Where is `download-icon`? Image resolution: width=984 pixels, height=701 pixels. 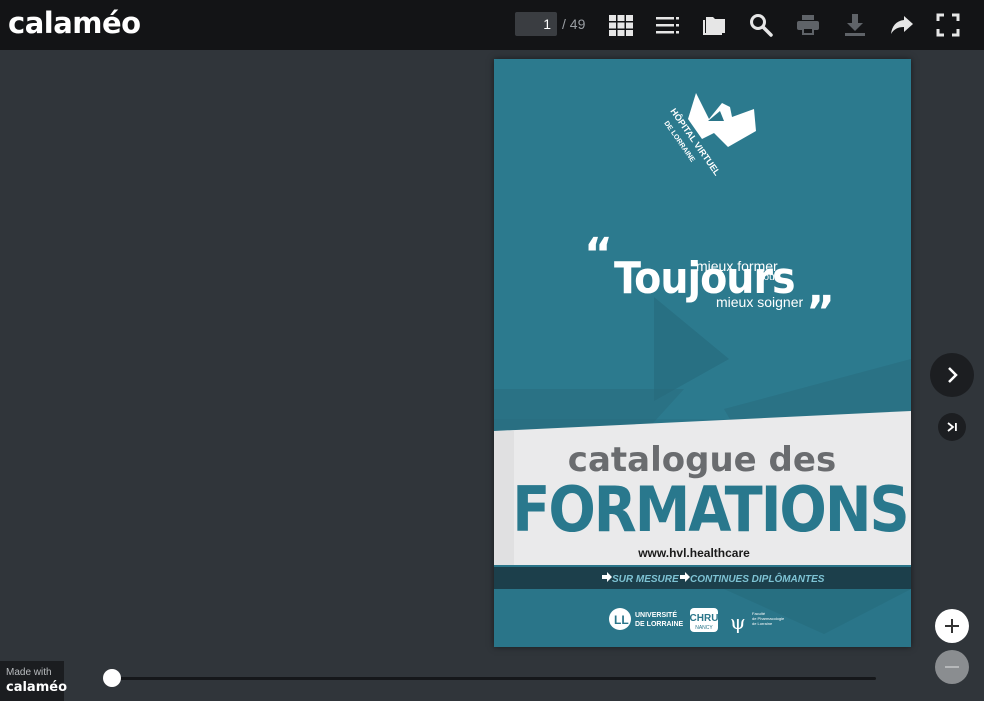 download-icon is located at coordinates (855, 25).